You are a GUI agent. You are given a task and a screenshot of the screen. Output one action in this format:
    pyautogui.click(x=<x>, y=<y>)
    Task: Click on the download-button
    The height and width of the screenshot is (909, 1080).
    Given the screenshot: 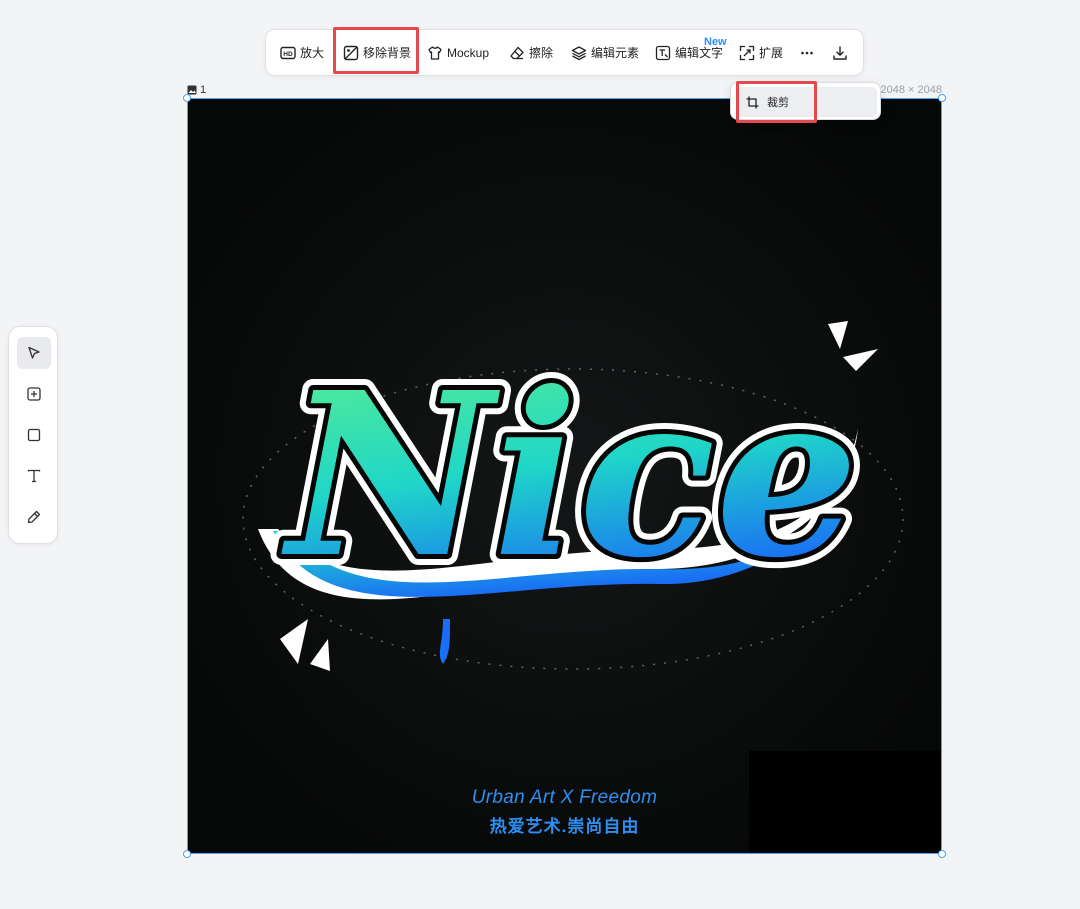 What is the action you would take?
    pyautogui.click(x=842, y=52)
    